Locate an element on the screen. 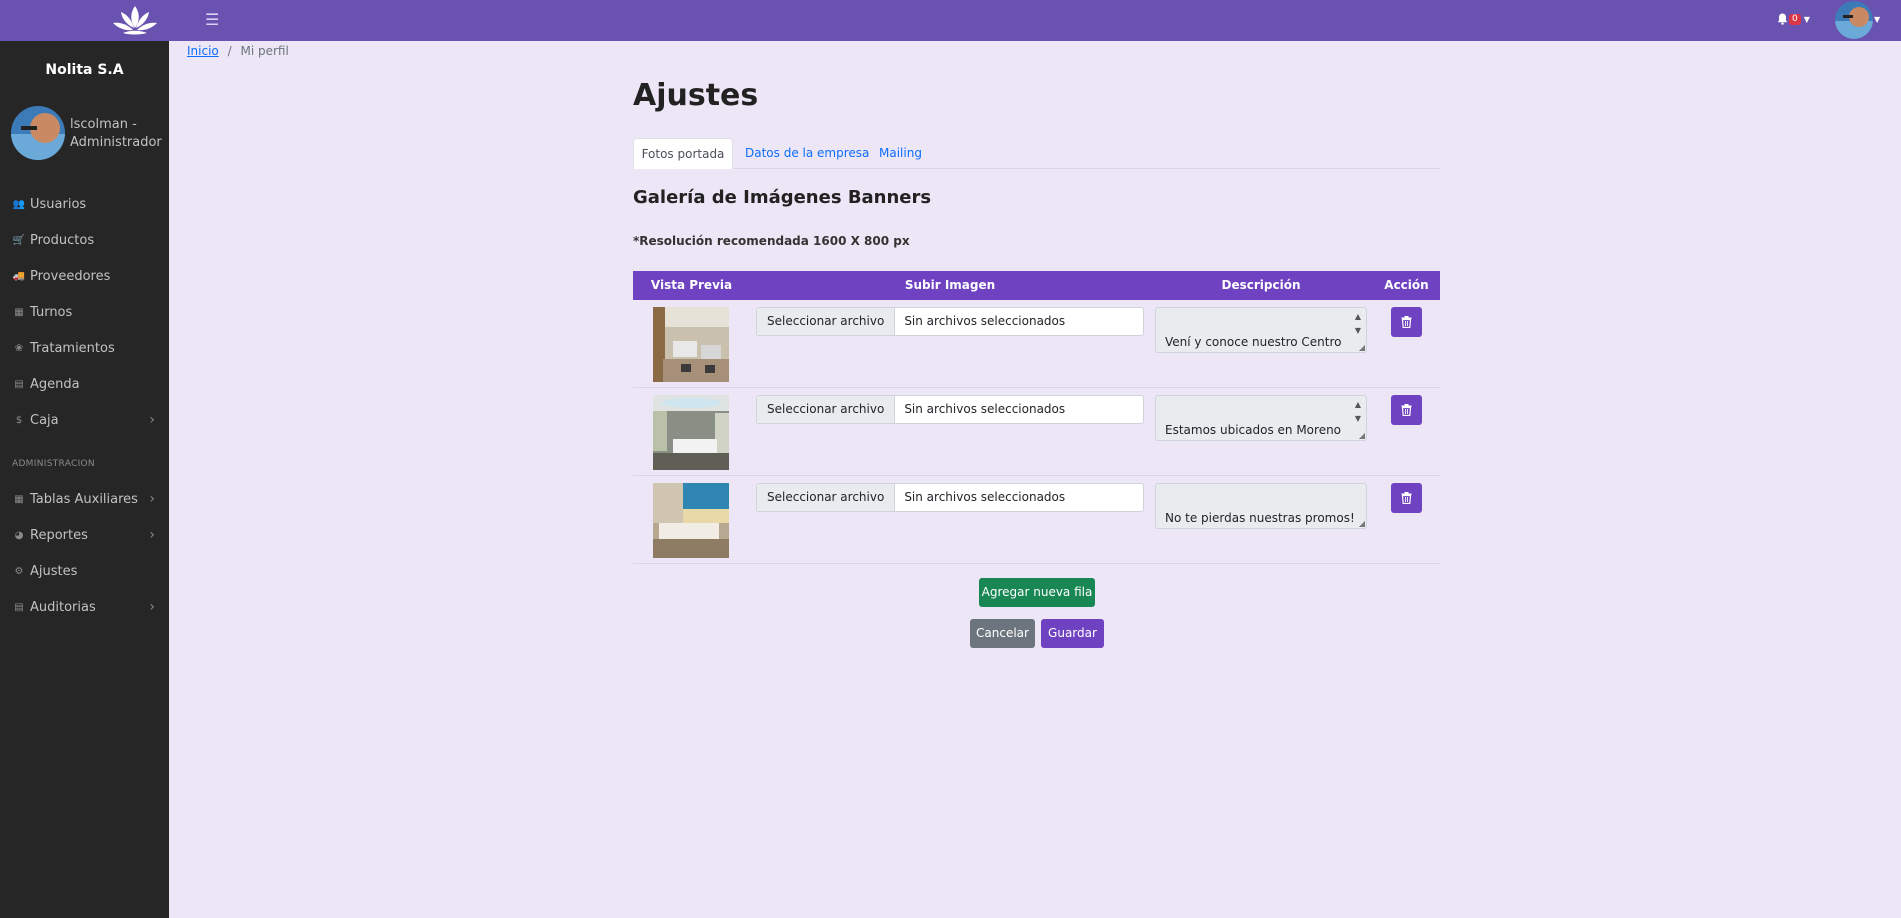 The width and height of the screenshot is (1901, 918). header-descripcion: Descripción is located at coordinates (1261, 285).